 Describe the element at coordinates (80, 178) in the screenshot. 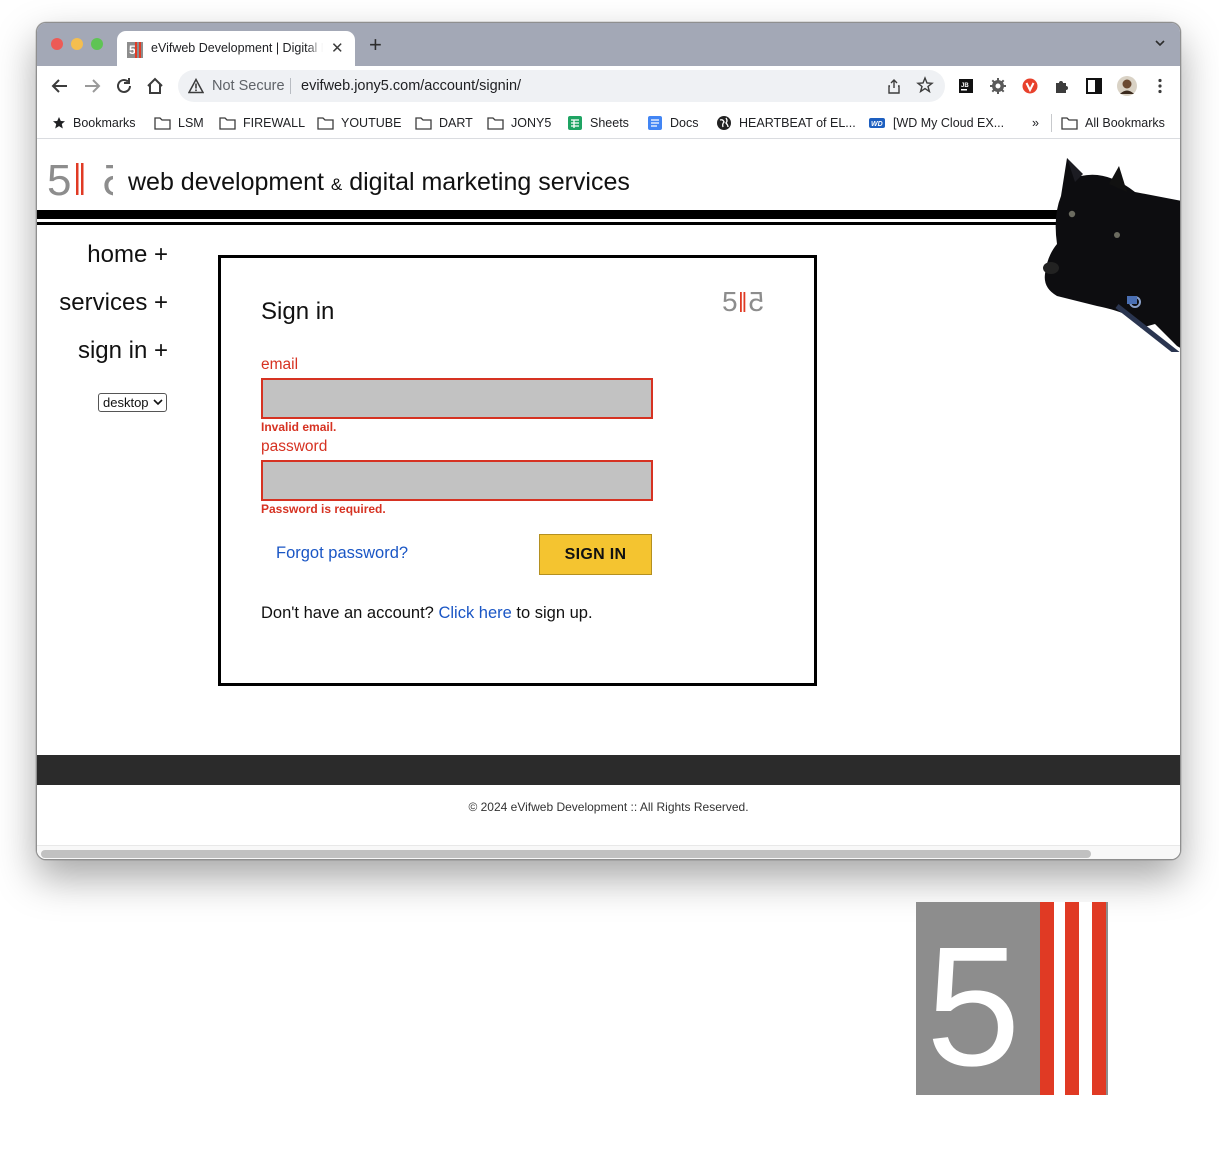

I see `site-logo: 5 5` at that location.